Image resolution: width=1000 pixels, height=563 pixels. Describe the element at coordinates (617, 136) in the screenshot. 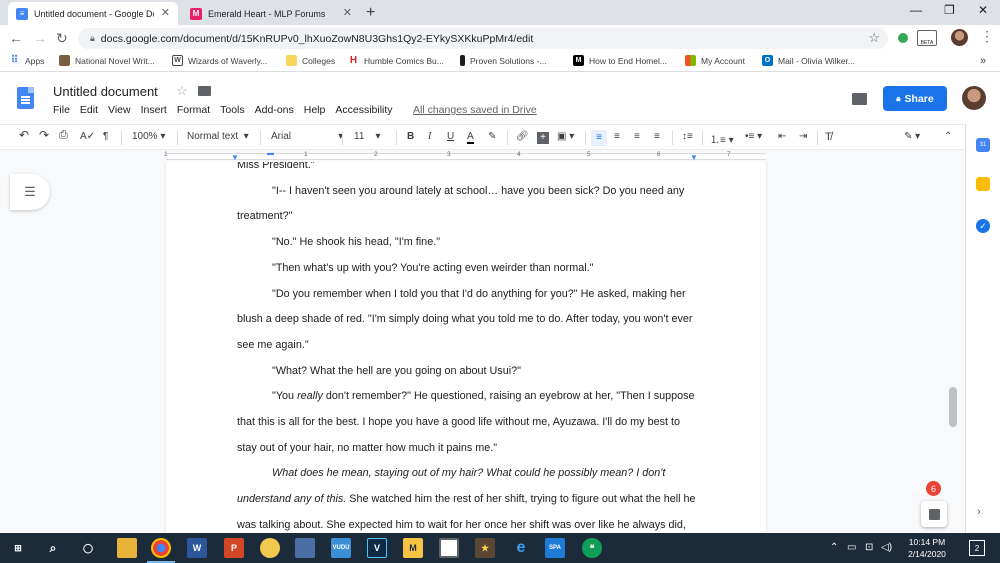

I see `align-center-icon: ≡` at that location.